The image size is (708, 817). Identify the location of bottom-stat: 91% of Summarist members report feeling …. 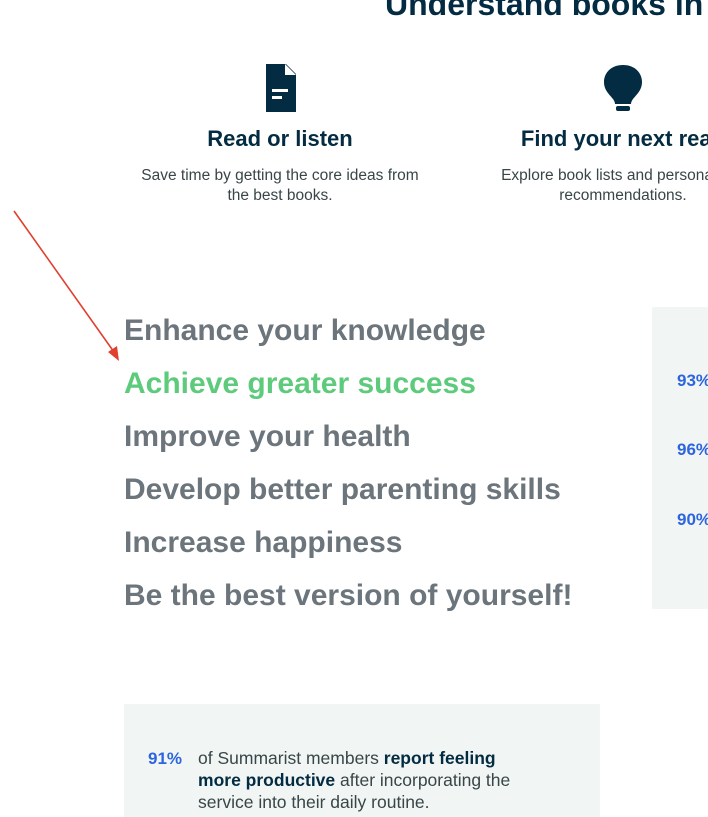
(343, 780).